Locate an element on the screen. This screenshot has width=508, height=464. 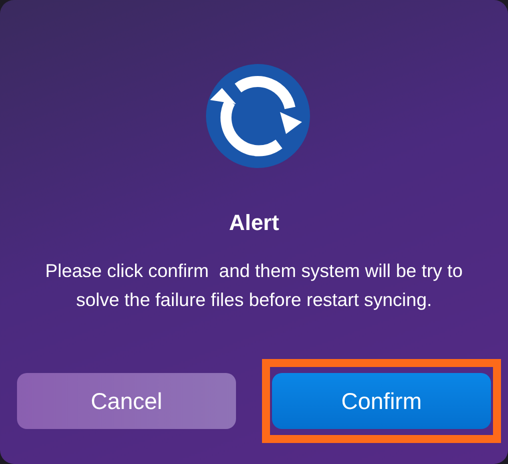
confirm-button: Confirm is located at coordinates (381, 401).